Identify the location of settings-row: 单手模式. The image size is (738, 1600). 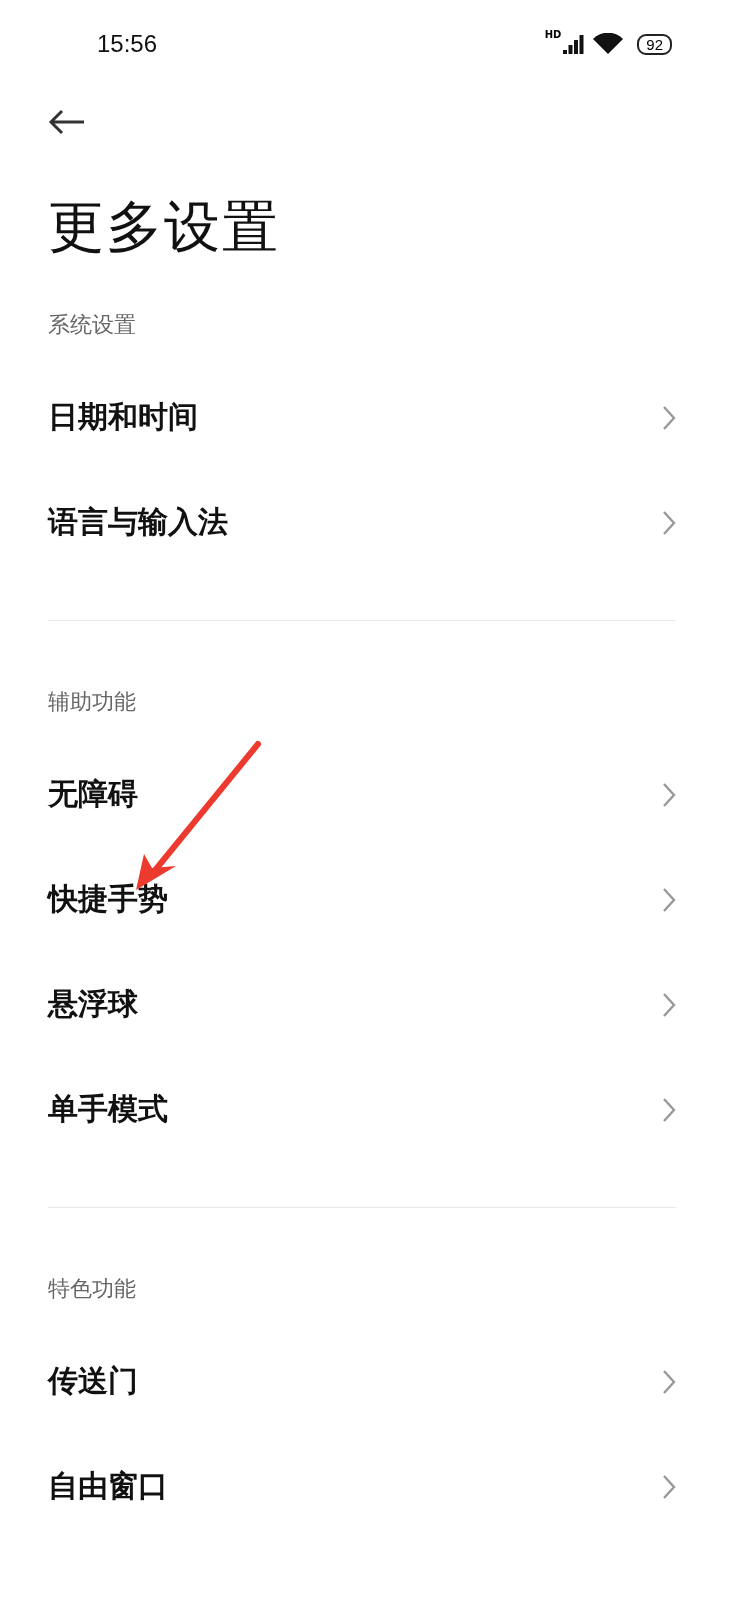
(362, 1109).